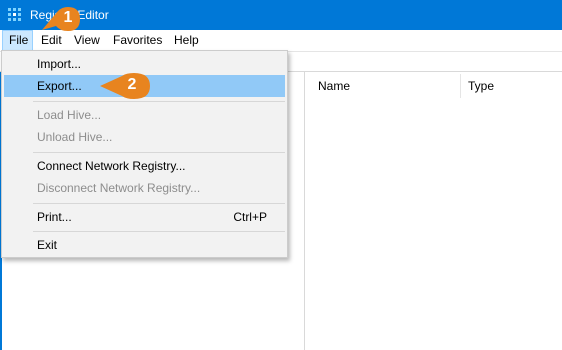 Image resolution: width=562 pixels, height=350 pixels. I want to click on menu-help: Help, so click(186, 40).